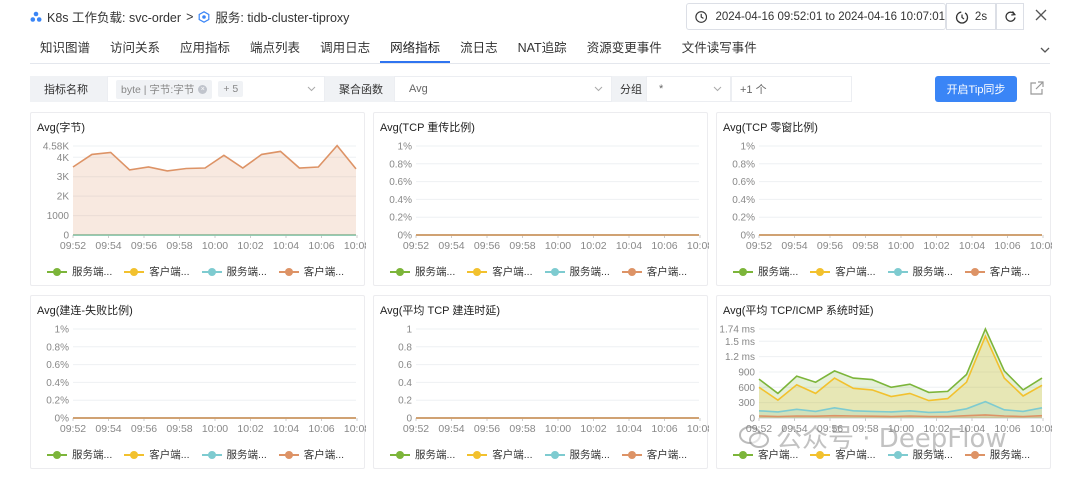 This screenshot has height=481, width=1080. Describe the element at coordinates (688, 89) in the screenshot. I see `group-select: *` at that location.